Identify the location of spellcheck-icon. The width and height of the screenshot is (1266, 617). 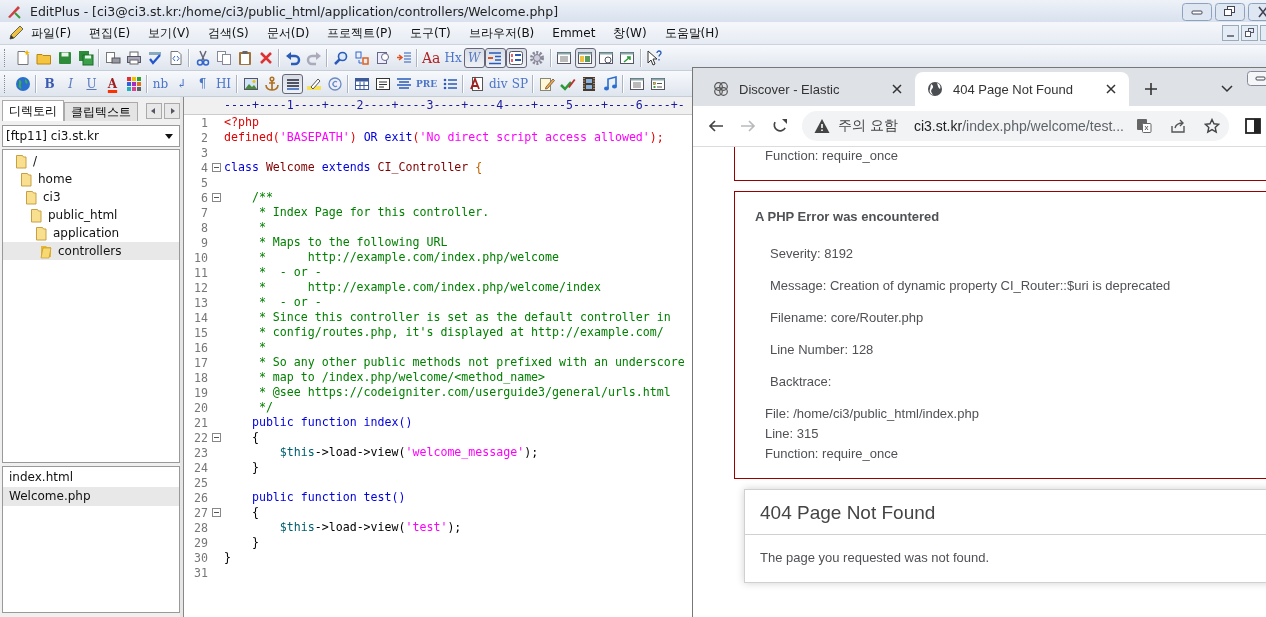
(154, 57).